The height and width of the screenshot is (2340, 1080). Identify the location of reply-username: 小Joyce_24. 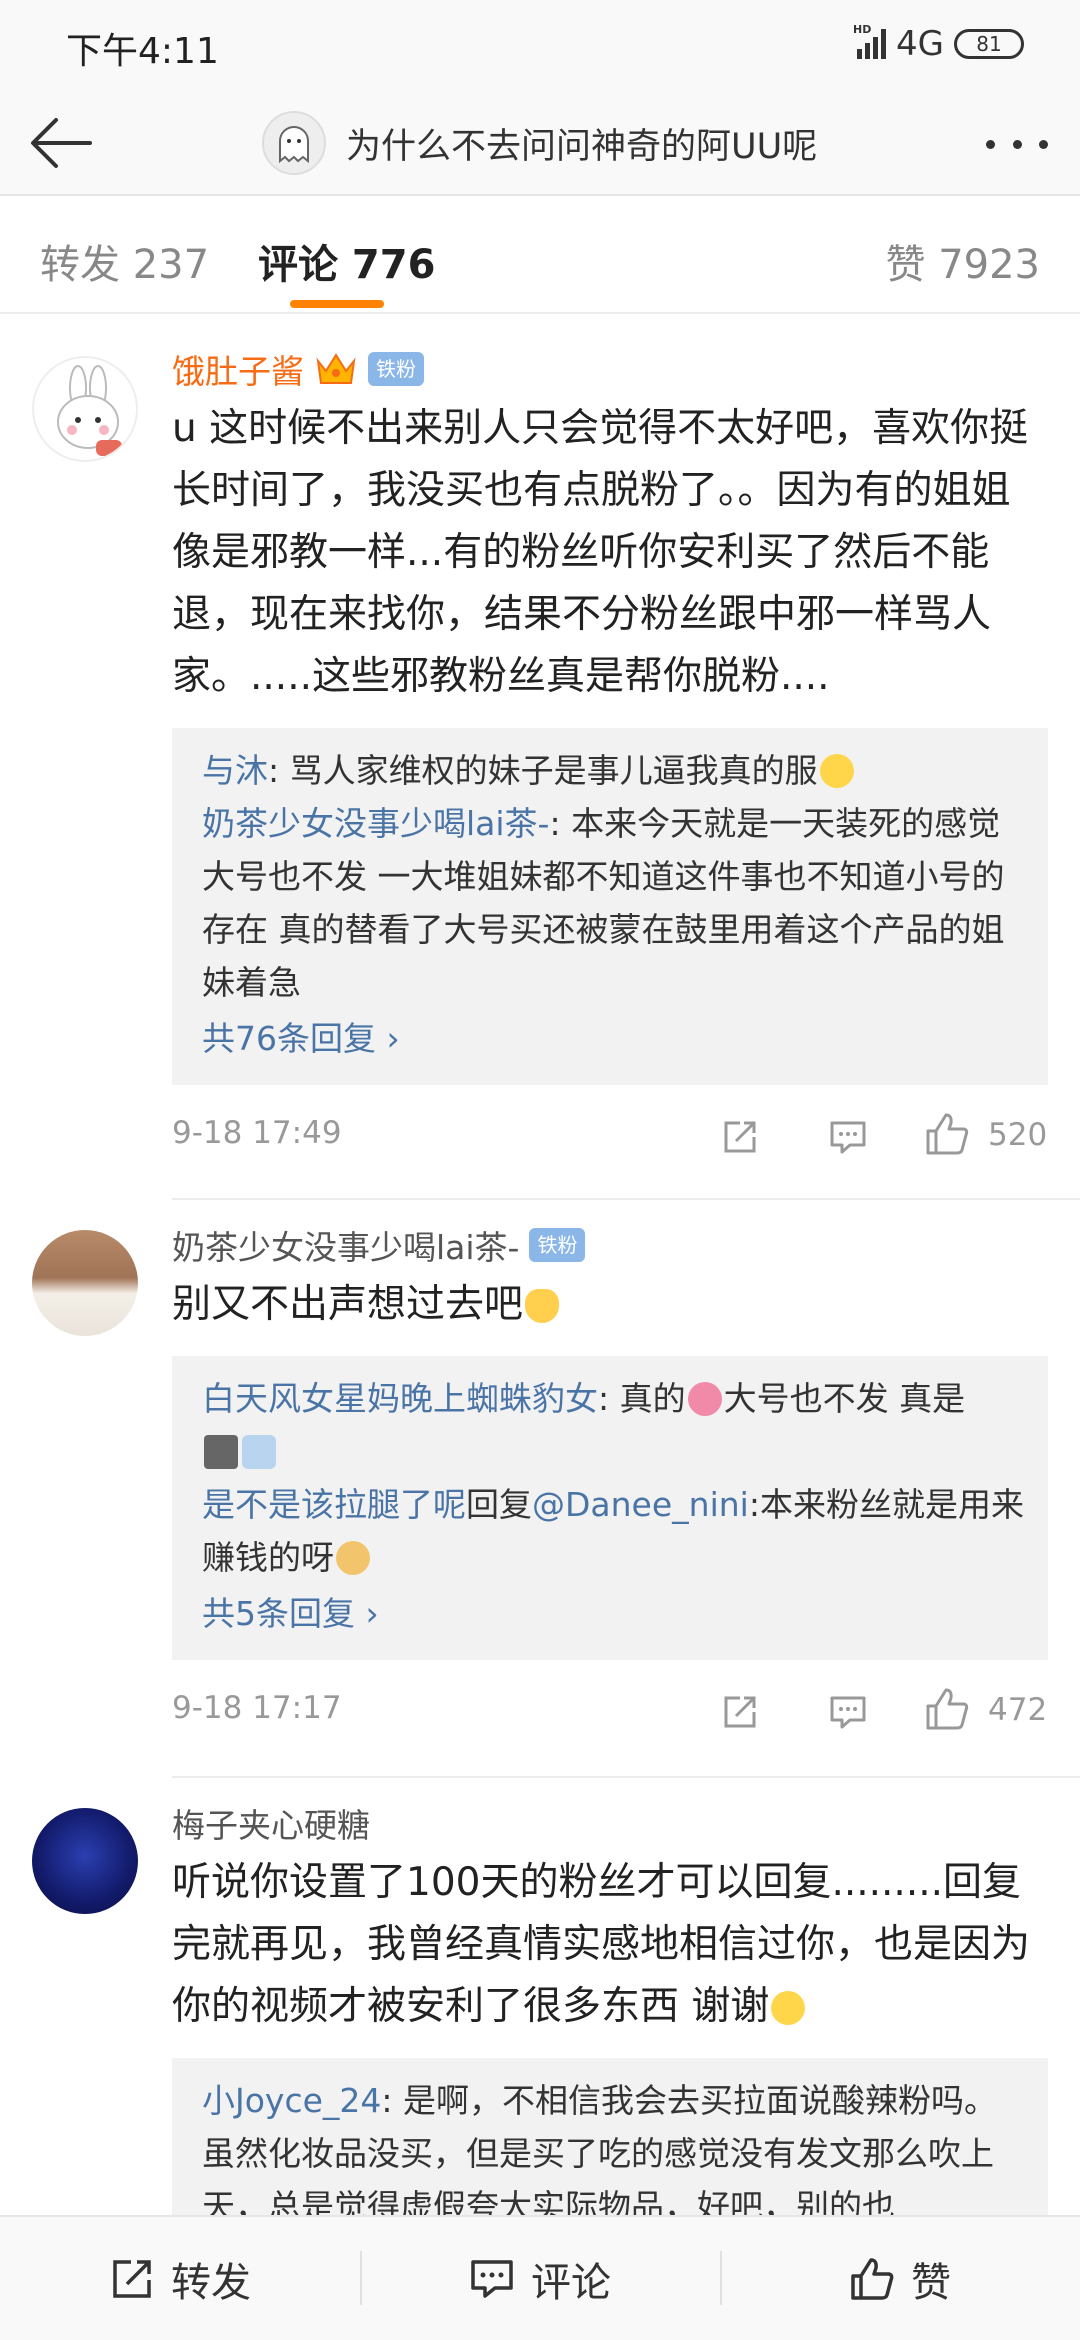
(291, 2100).